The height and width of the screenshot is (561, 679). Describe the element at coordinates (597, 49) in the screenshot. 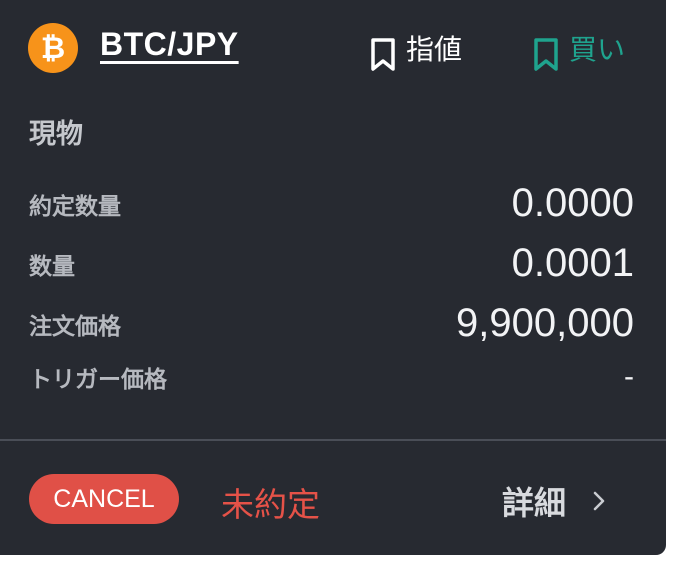

I see `order-side-label: 買い` at that location.